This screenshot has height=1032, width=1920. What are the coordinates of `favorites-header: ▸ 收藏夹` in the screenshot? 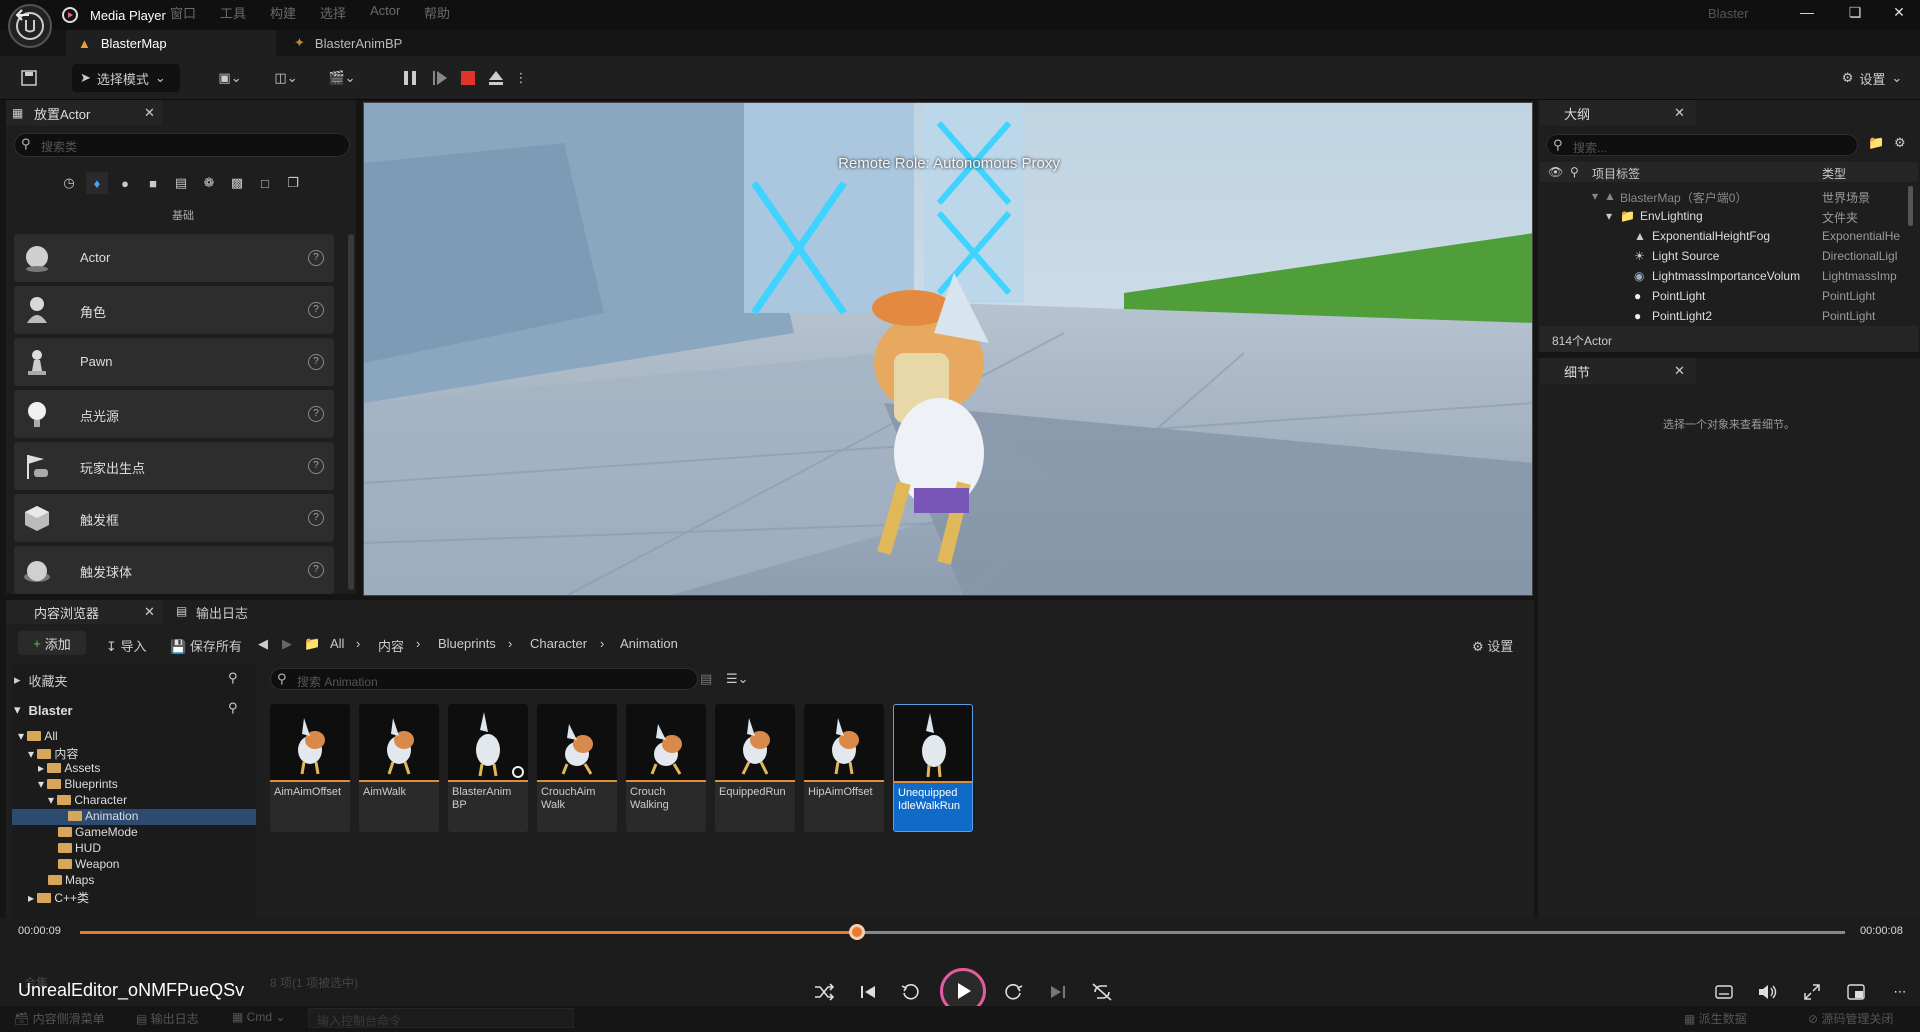 It's located at (132, 680).